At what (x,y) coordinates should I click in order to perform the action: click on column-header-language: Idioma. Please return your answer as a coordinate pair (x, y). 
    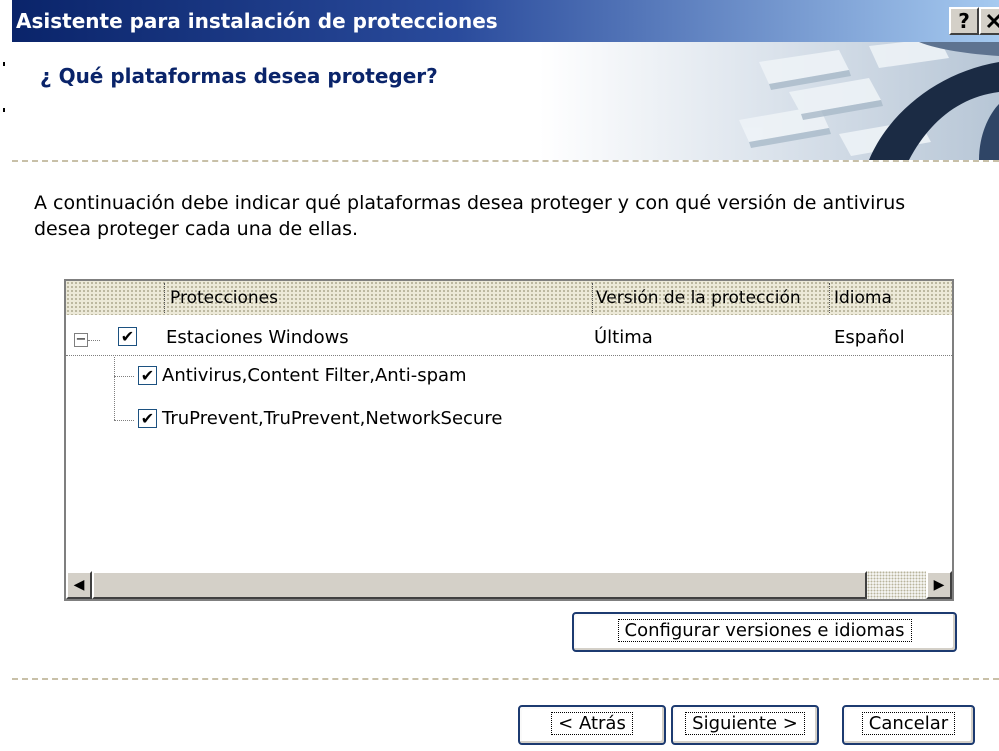
    Looking at the image, I should click on (893, 298).